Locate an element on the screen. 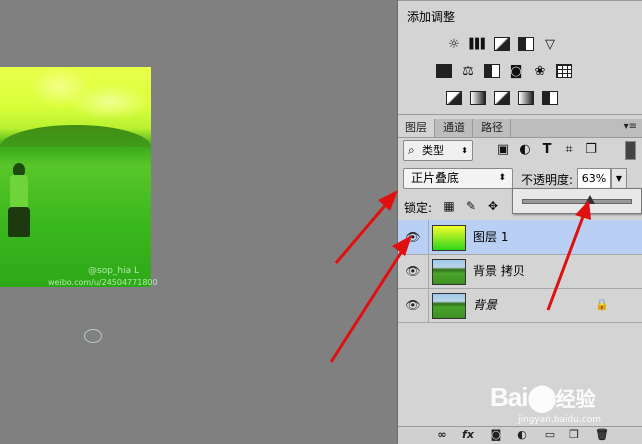 The height and width of the screenshot is (444, 642). opacity-slider-track is located at coordinates (577, 201).